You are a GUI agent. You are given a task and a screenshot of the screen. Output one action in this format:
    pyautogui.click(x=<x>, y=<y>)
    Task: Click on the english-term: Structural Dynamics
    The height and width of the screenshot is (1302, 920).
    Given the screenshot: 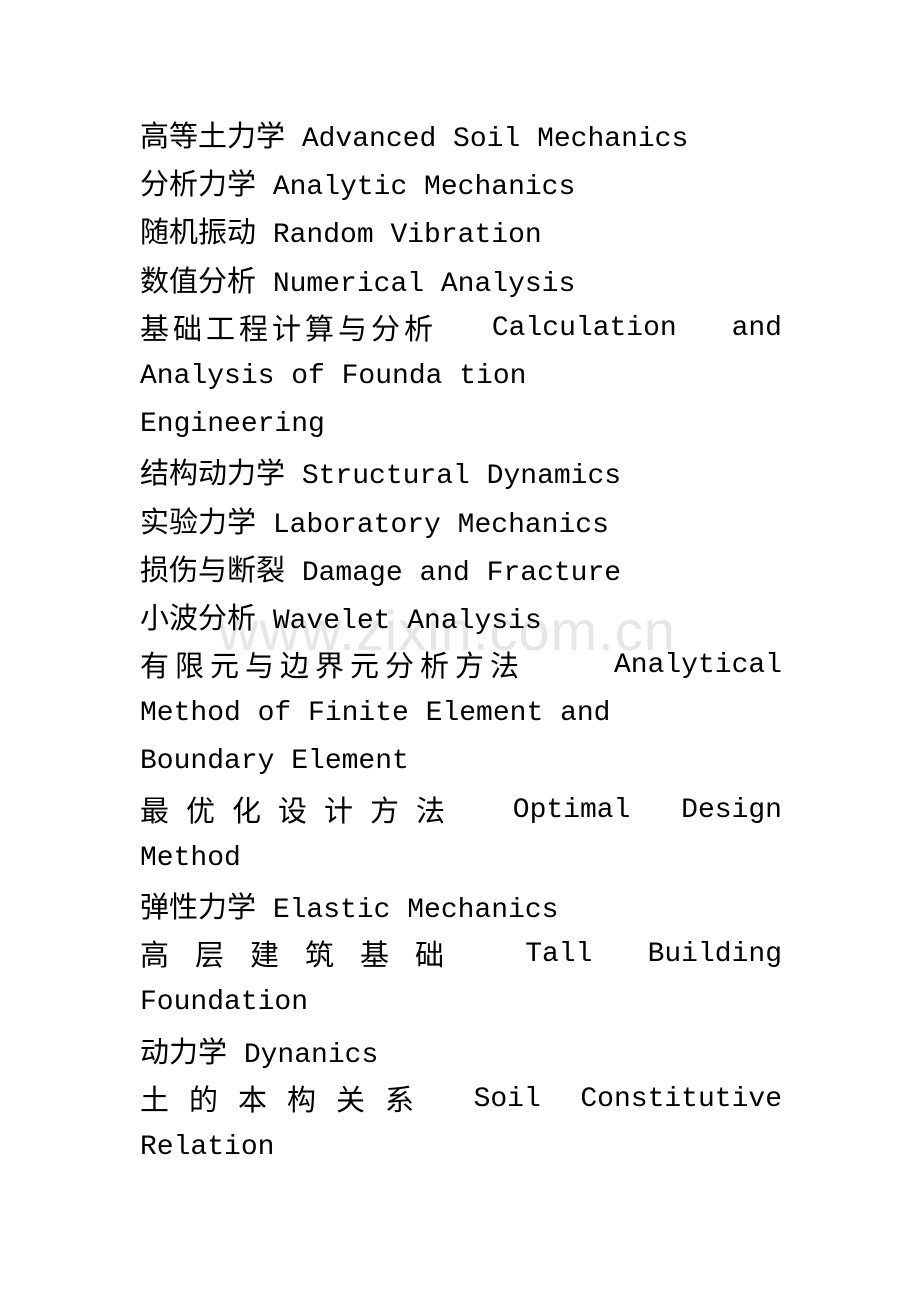 What is the action you would take?
    pyautogui.click(x=461, y=477)
    